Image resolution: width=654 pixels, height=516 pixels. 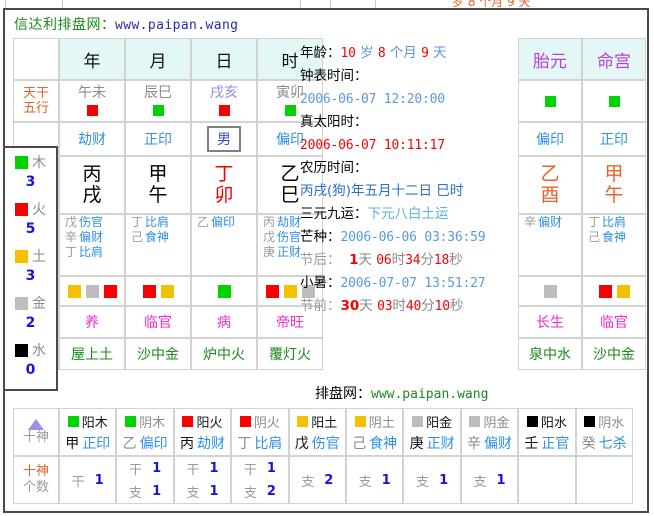 I want to click on kongwang-text: 辰巳, so click(x=158, y=93).